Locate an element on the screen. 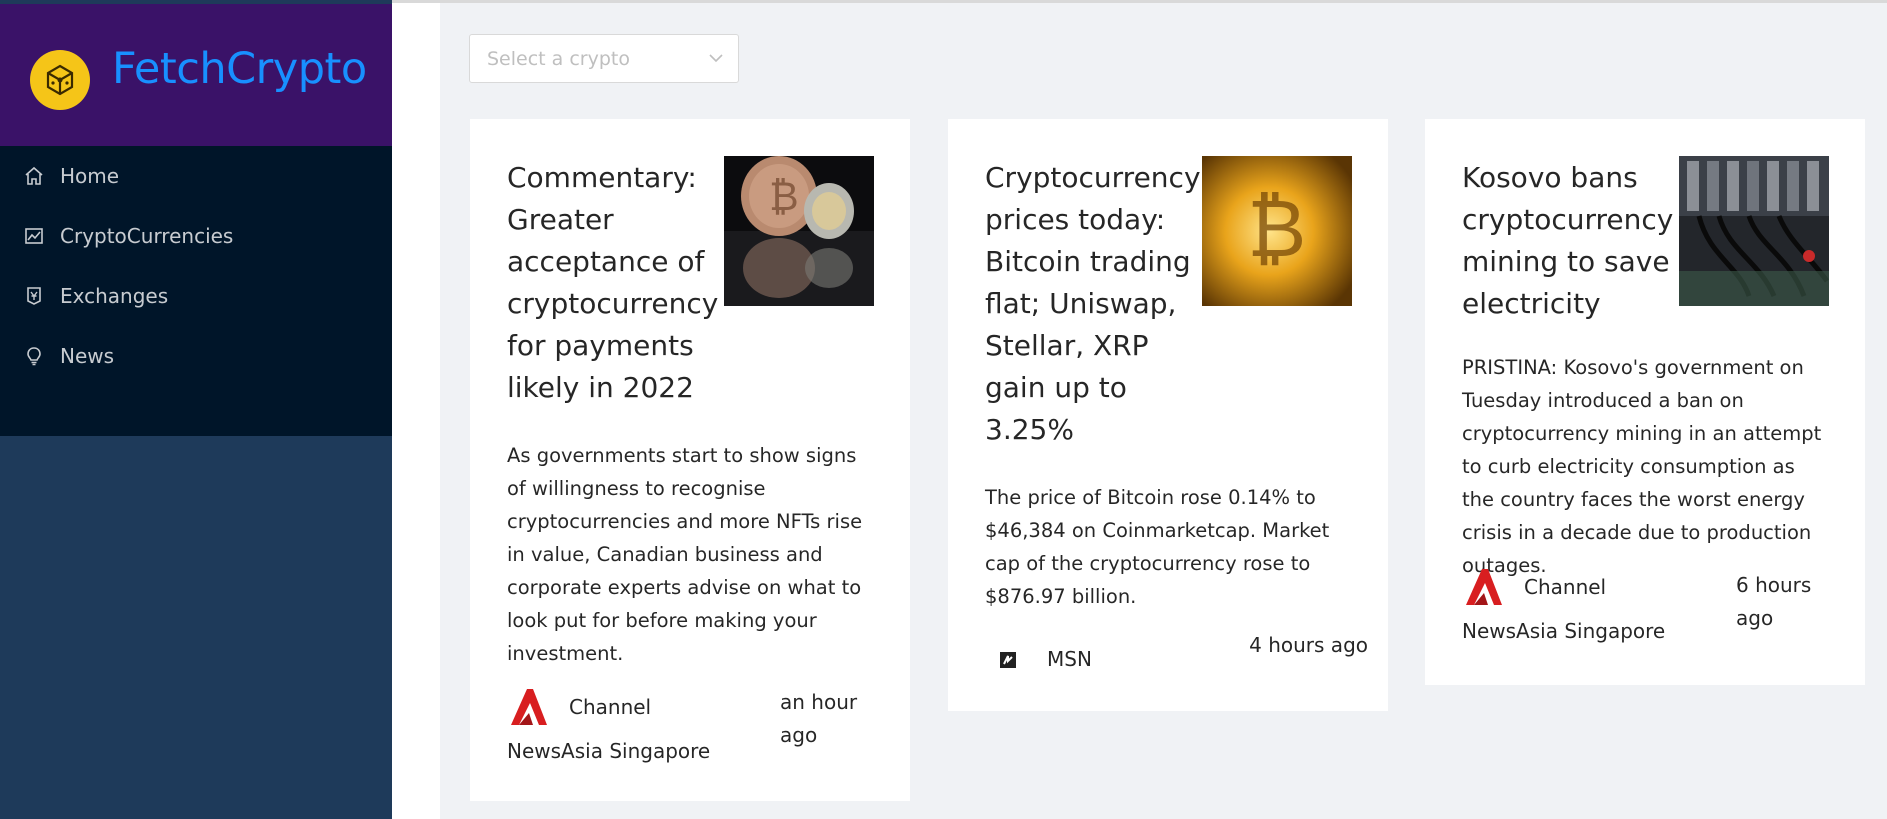 This screenshot has height=819, width=1887. logo-bar: FetchCrypto is located at coordinates (196, 75).